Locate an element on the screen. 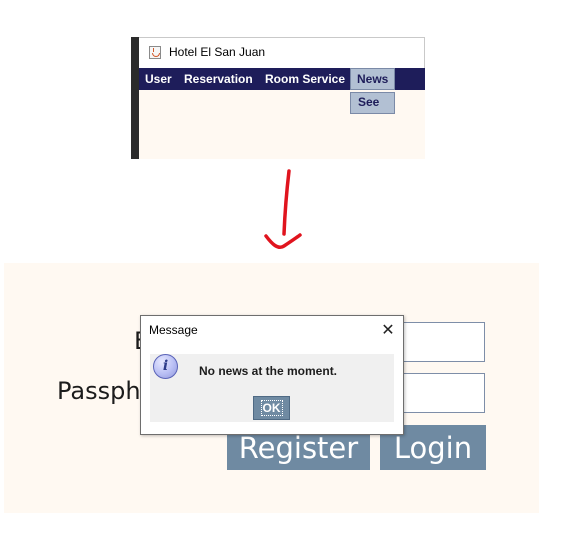  window-title-bar: Hotel El San Juan is located at coordinates (282, 52).